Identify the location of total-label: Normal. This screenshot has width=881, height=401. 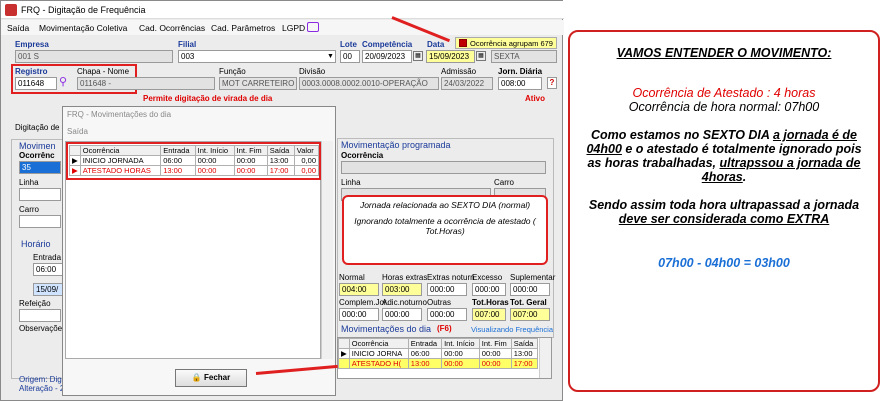
(352, 277).